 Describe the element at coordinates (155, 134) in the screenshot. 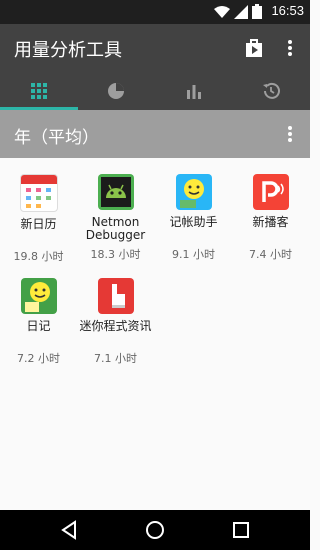

I see `period-header: 年（平均）` at that location.